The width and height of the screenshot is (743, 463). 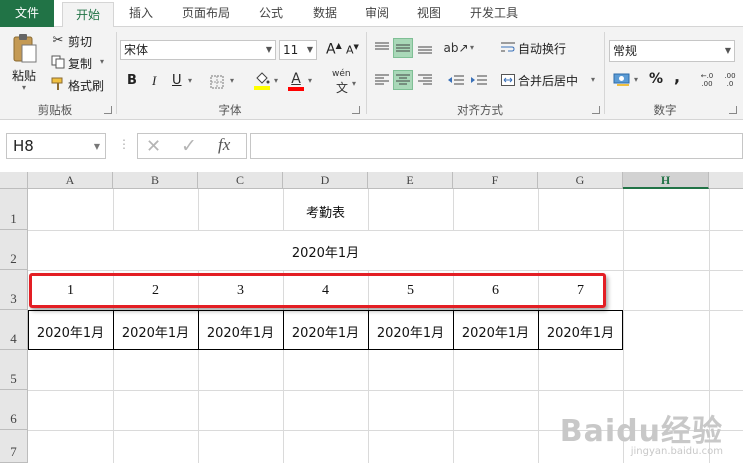 I want to click on increase-indent-icon, so click(x=479, y=80).